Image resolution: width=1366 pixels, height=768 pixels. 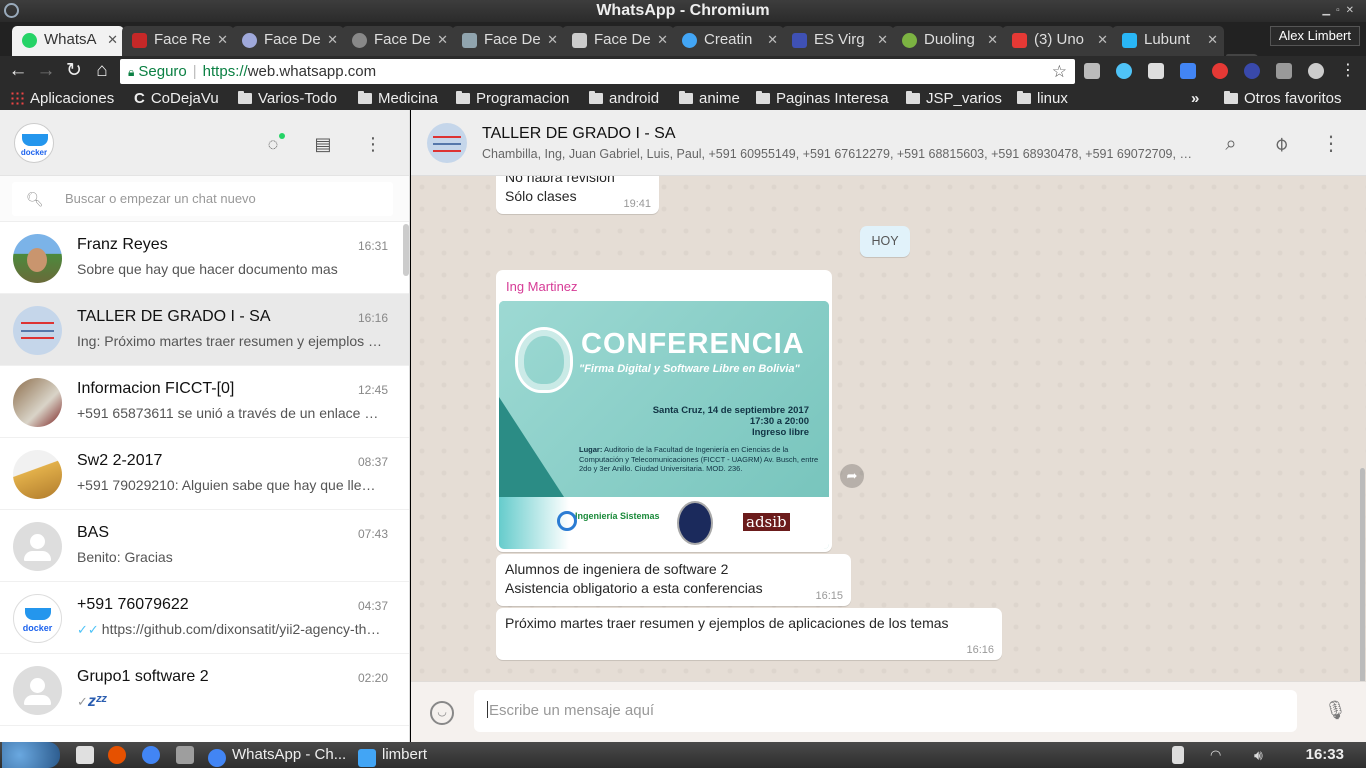 I want to click on tab-youtube: (3) Uno ✕, so click(x=1058, y=41).